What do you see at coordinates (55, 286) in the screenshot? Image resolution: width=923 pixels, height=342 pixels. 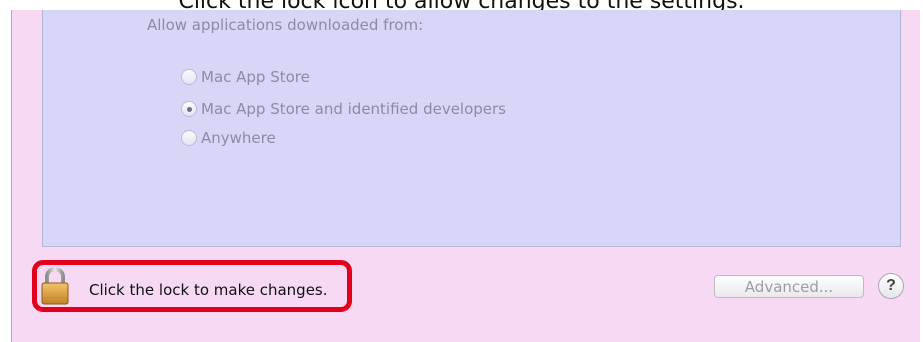 I see `lock-icon` at bounding box center [55, 286].